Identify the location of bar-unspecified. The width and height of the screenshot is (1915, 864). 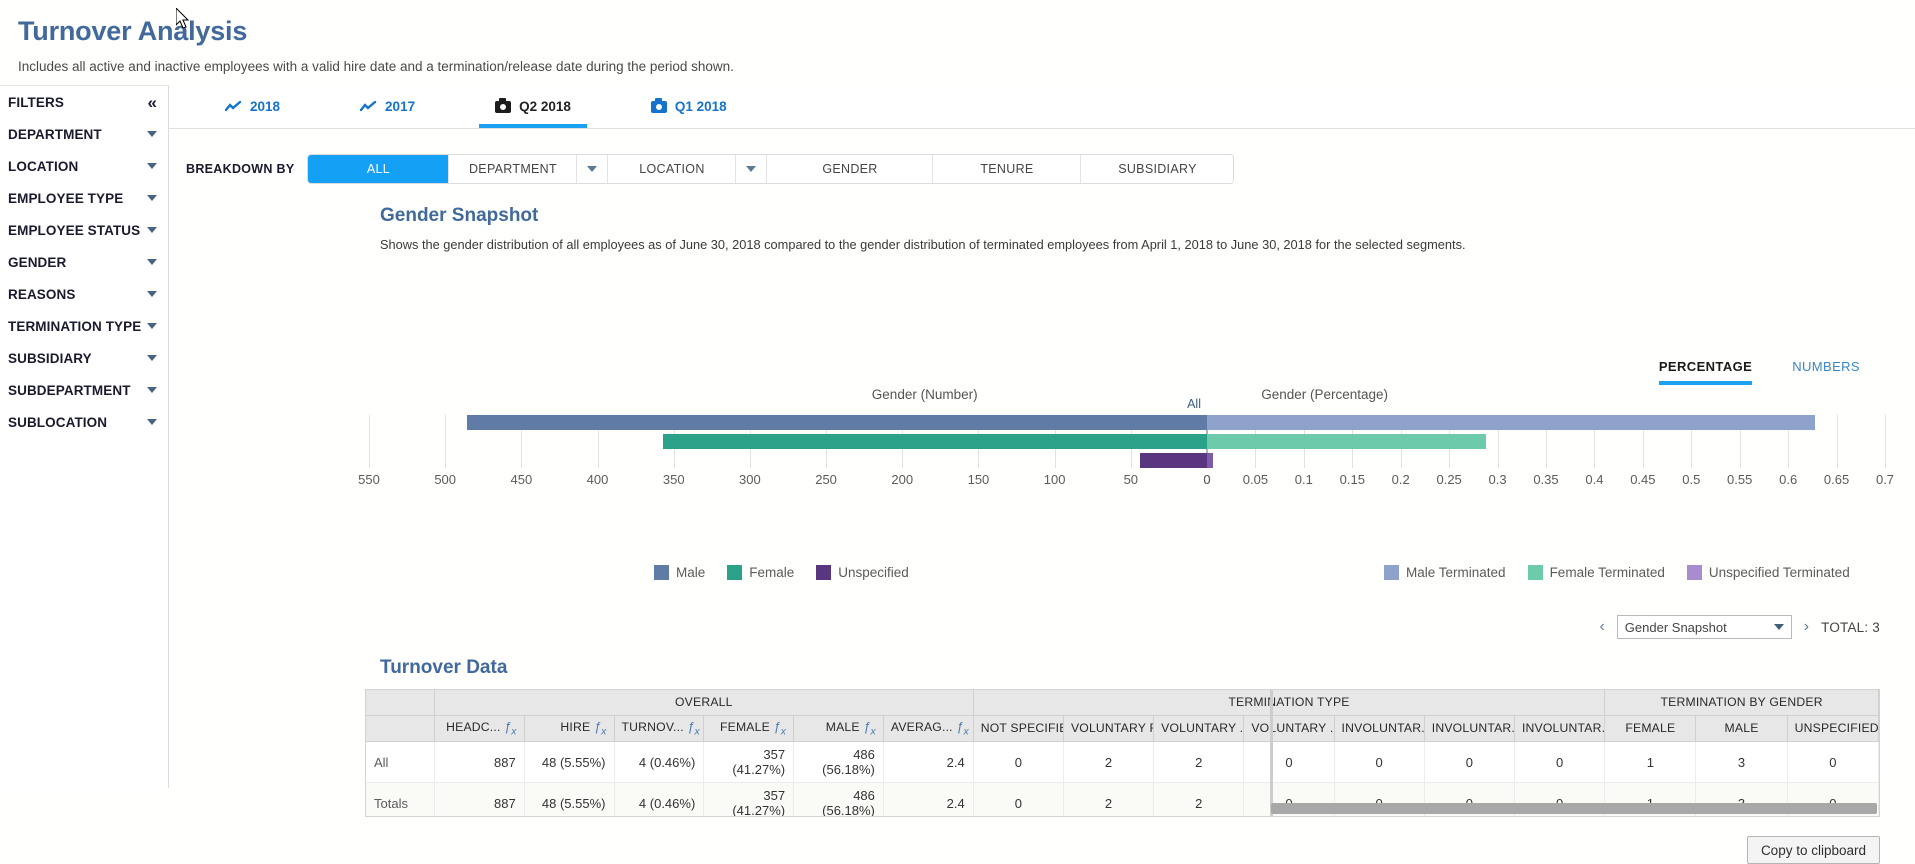
(1173, 460).